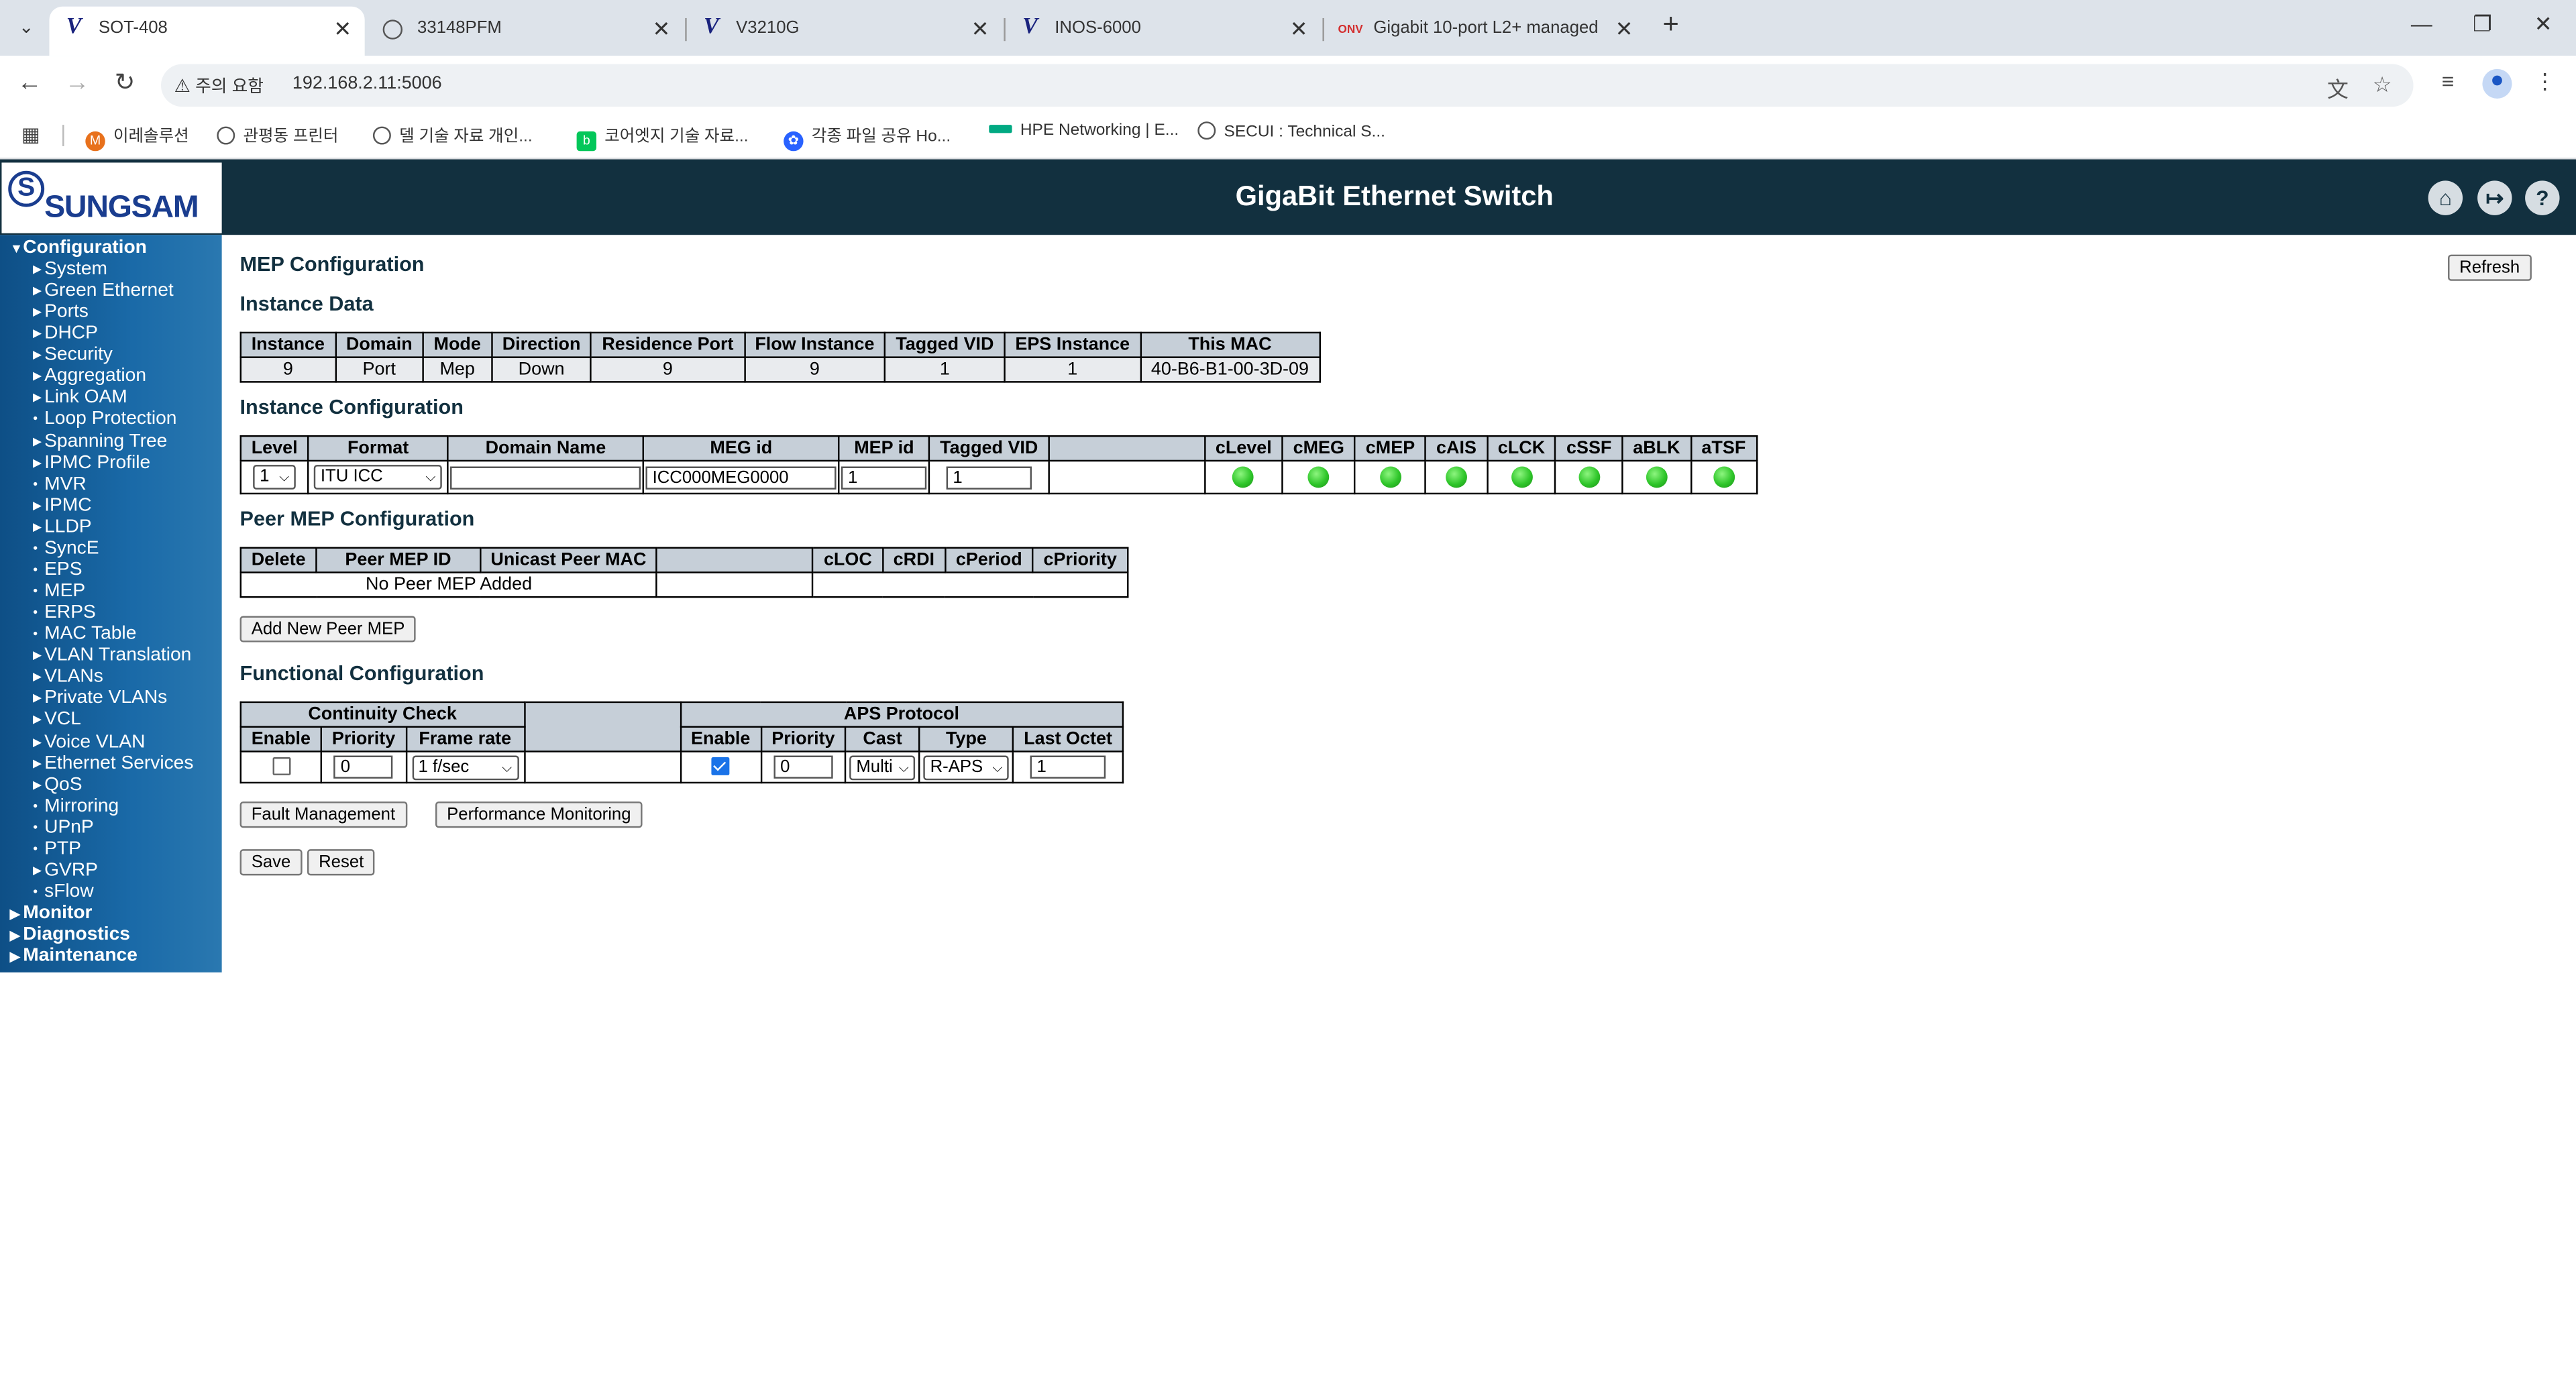  I want to click on chevron-down-icon: ⌵, so click(507, 767).